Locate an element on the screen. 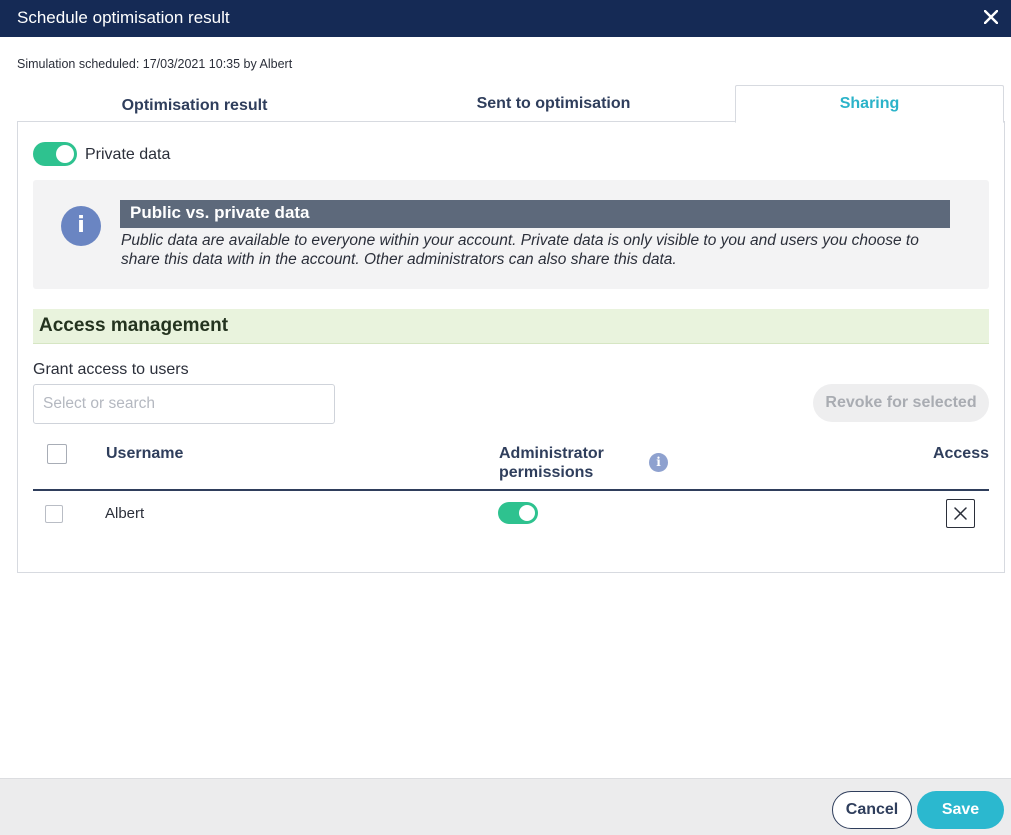  column-access: Access is located at coordinates (960, 453).